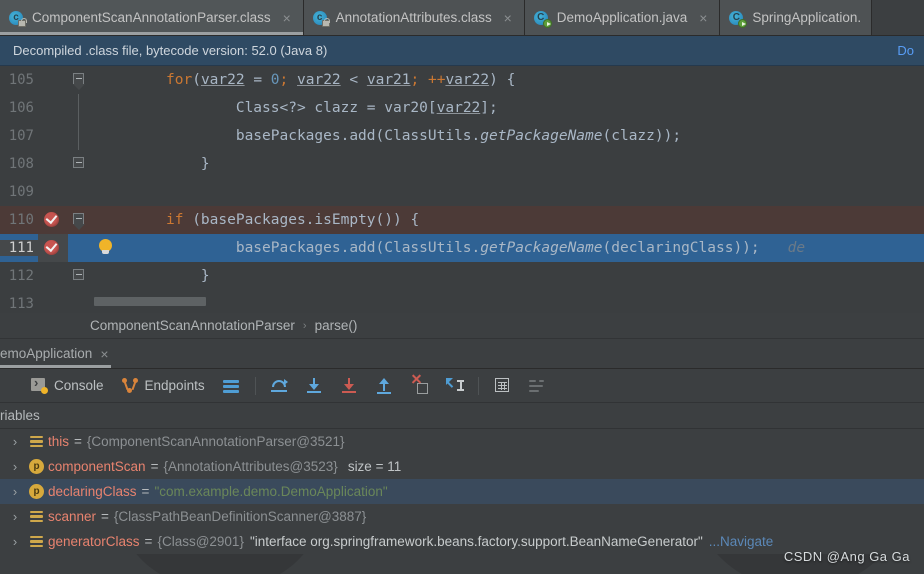 The height and width of the screenshot is (574, 924). Describe the element at coordinates (20, 415) in the screenshot. I see `variables-title: riables` at that location.